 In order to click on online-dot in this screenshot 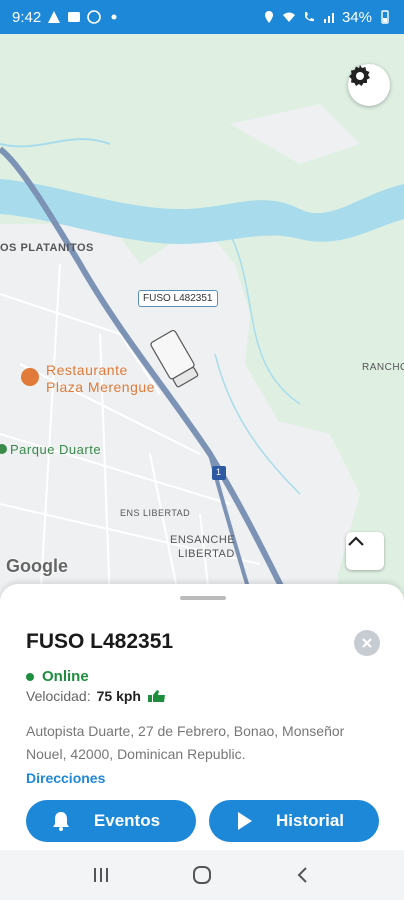, I will do `click(30, 676)`.